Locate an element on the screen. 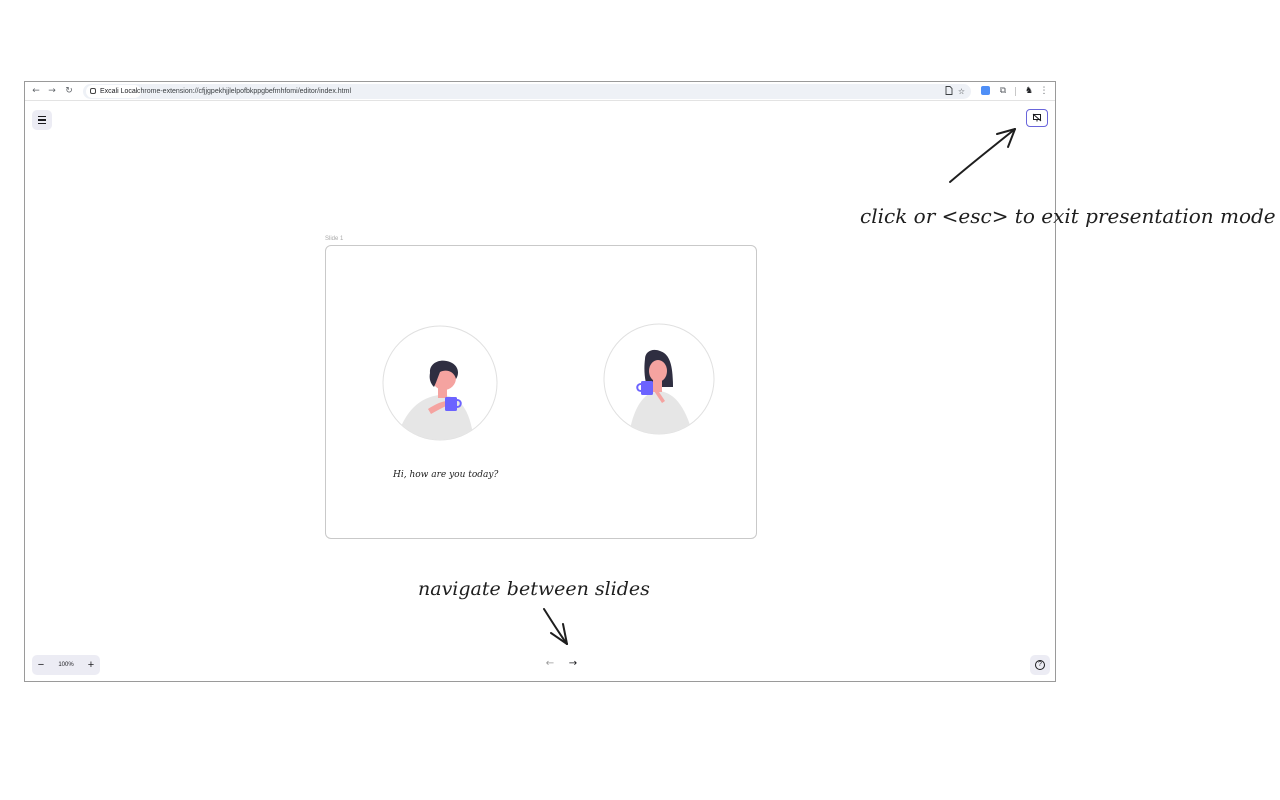 Image resolution: width=1280 pixels, height=800 pixels. exit-hint-annotation: click or <esc> to exit presentation mode is located at coordinates (1068, 216).